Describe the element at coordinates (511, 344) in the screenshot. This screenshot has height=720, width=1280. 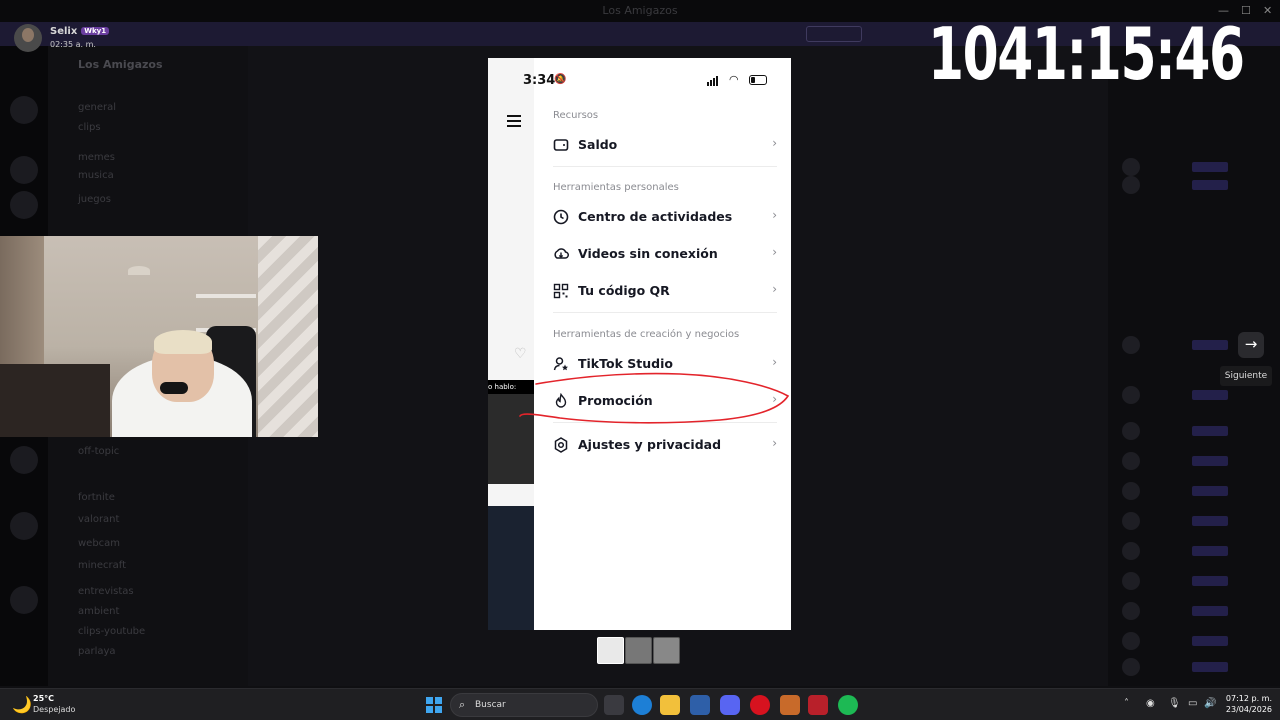
I see `profile-preview: ♡ o hablo:` at that location.